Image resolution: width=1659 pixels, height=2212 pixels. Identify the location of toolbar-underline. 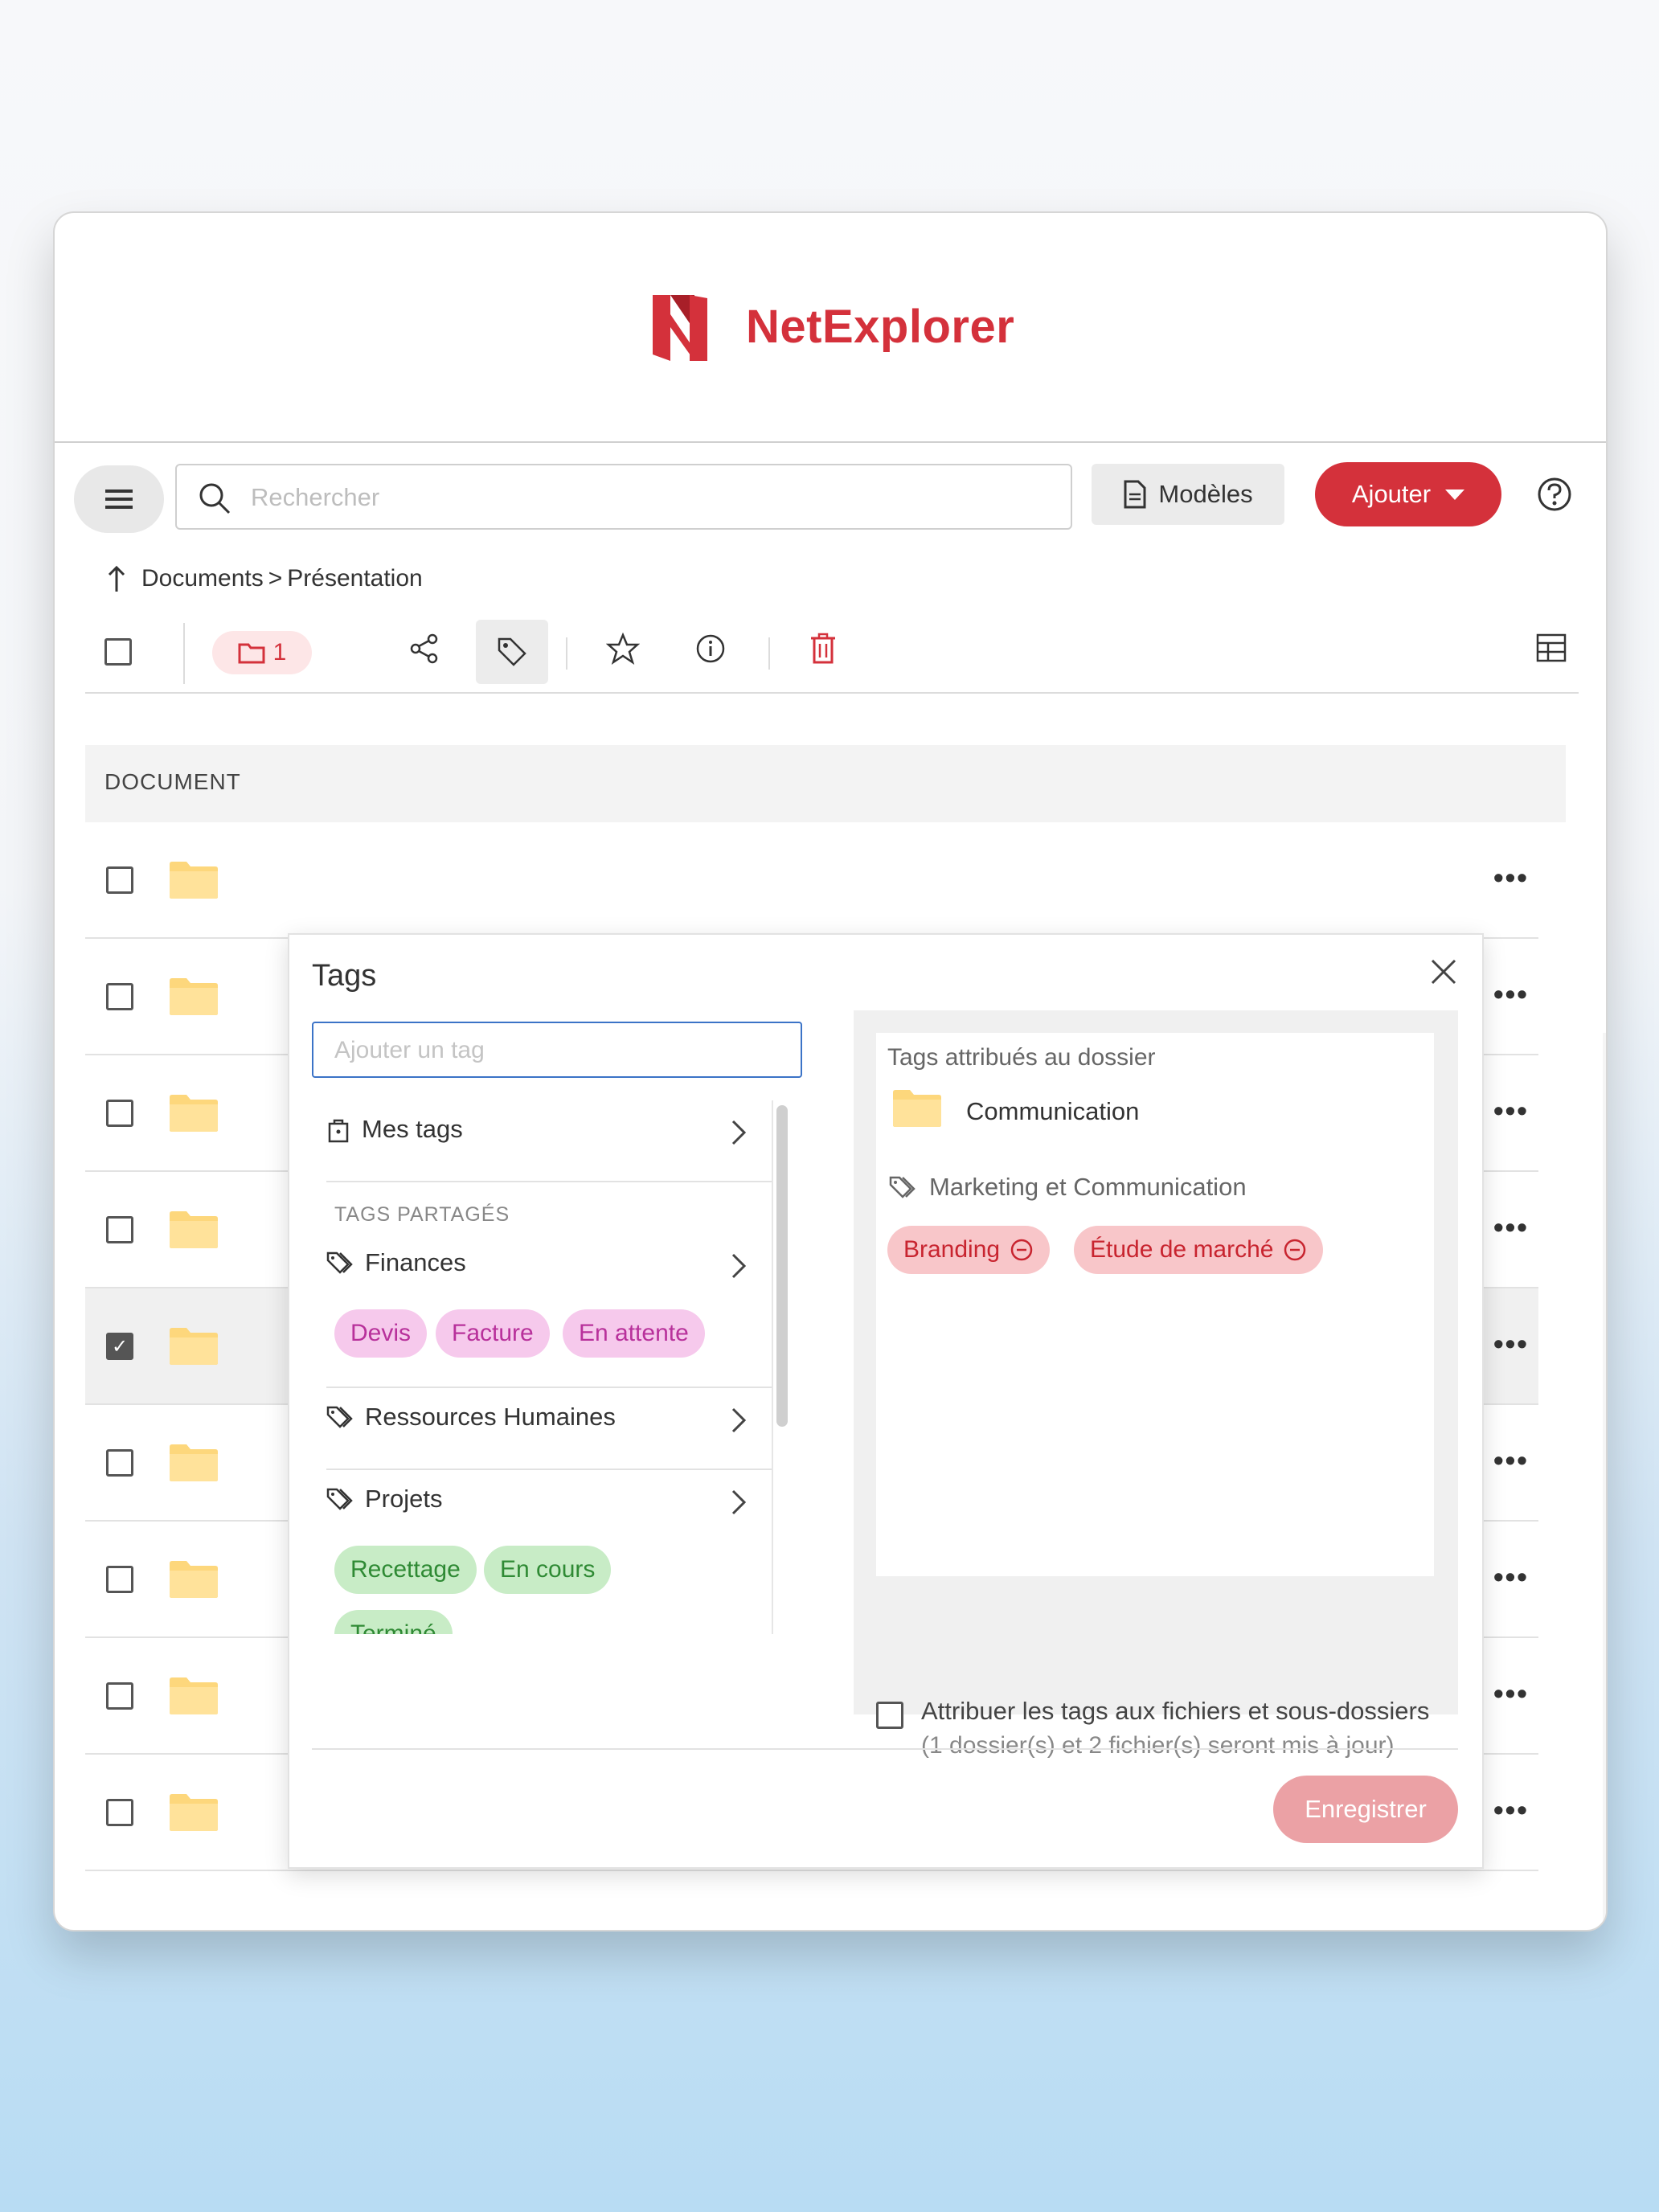
(832, 693).